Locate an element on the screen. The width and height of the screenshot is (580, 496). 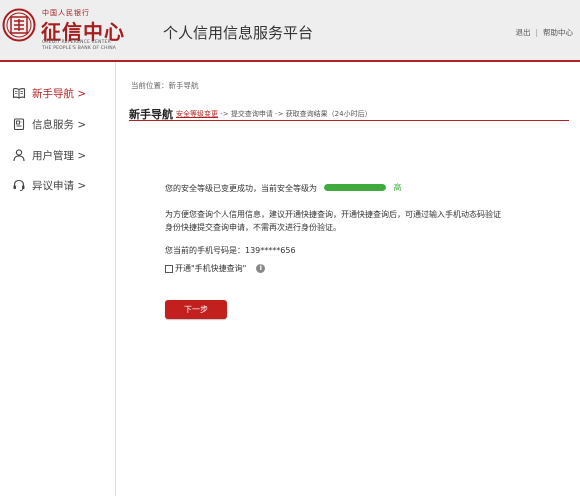
info-icon: i is located at coordinates (261, 268).